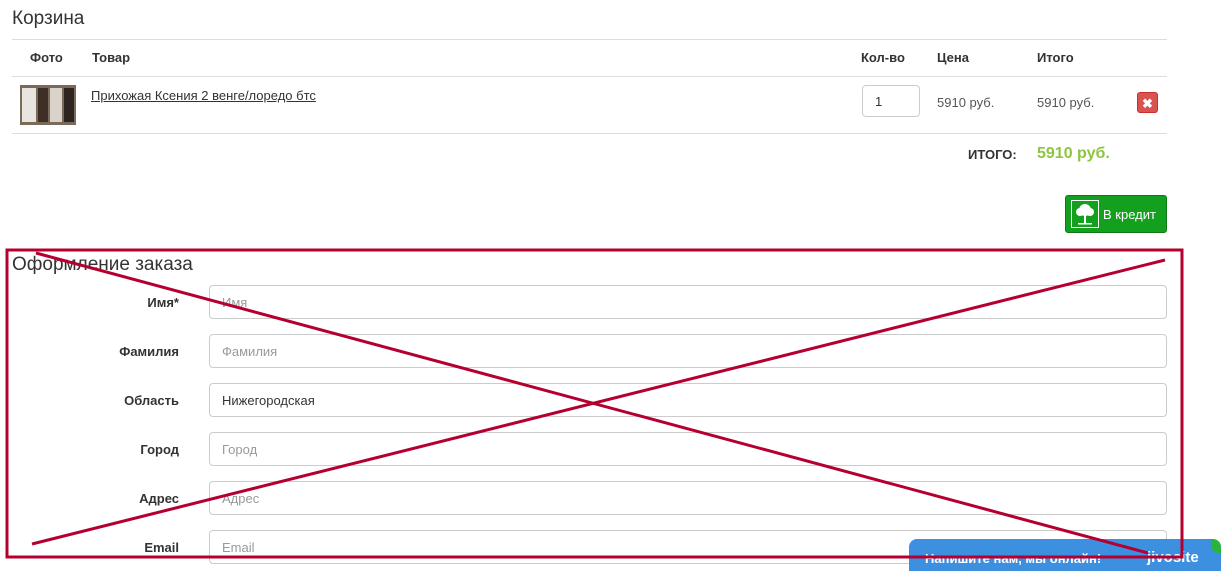 The height and width of the screenshot is (571, 1221). What do you see at coordinates (1055, 57) in the screenshot?
I see `column-header-total: Итого` at bounding box center [1055, 57].